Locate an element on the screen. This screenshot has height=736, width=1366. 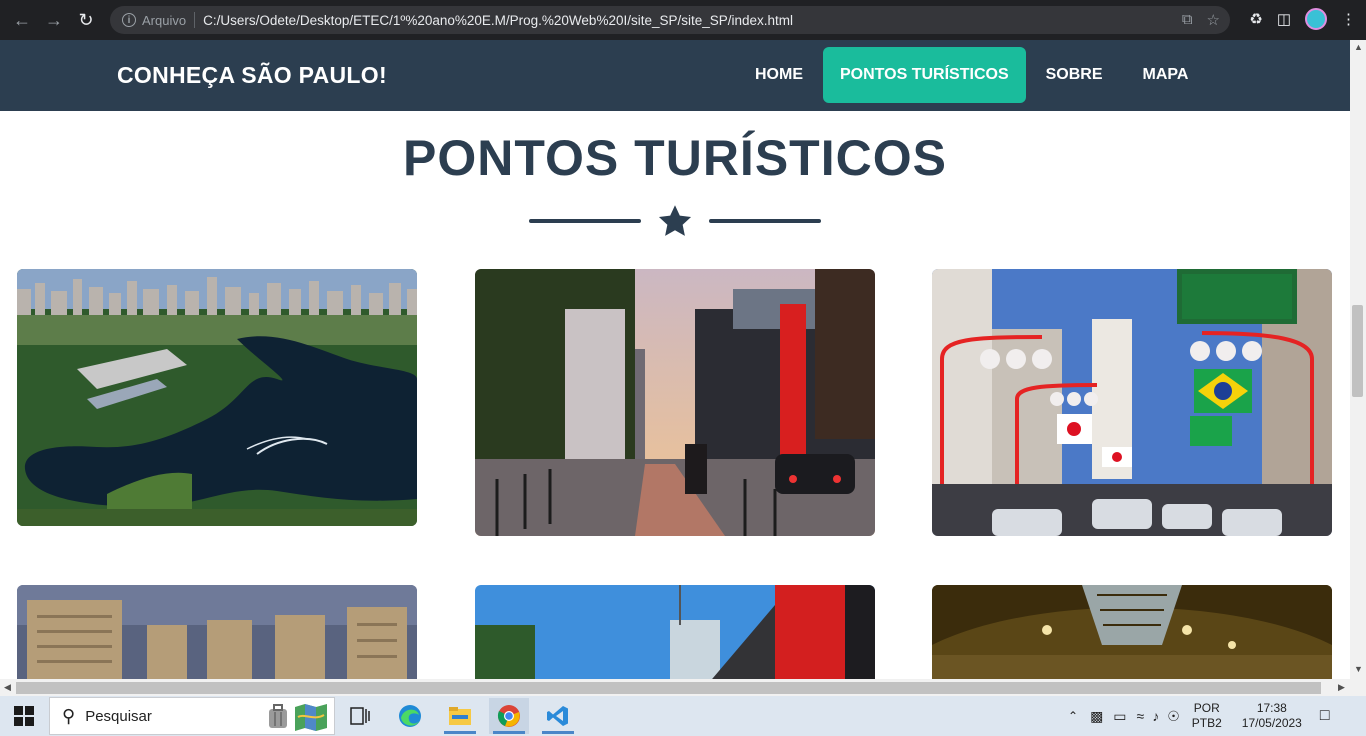
file-explorer-running-indicator is located at coordinates (460, 732).